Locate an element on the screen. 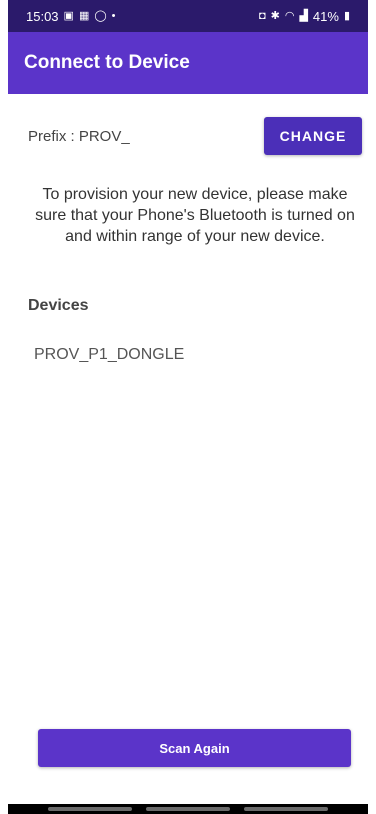  gallery-icon: ▣ is located at coordinates (68, 15).